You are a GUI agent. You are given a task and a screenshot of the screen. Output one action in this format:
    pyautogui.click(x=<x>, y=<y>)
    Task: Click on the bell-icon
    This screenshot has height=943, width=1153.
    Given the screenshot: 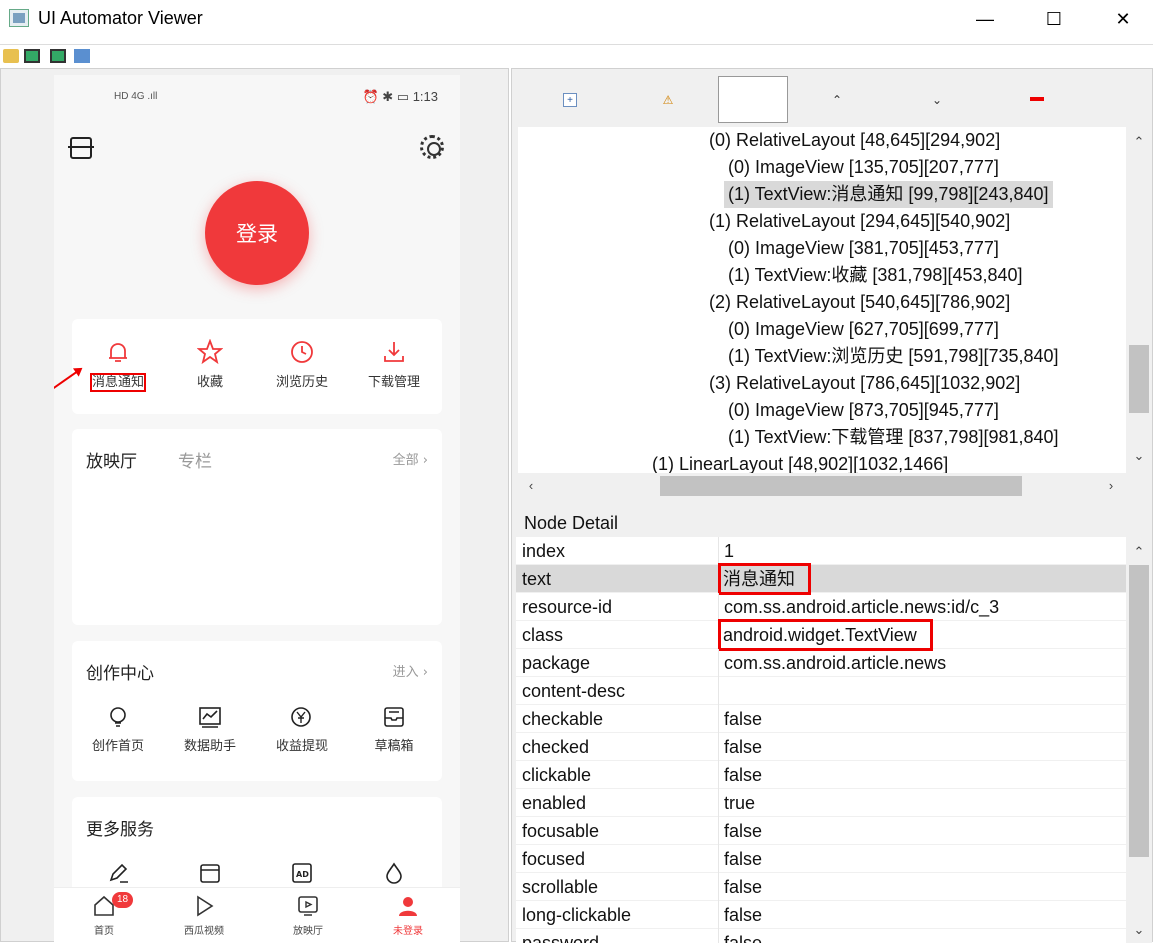 What is the action you would take?
    pyautogui.click(x=118, y=352)
    